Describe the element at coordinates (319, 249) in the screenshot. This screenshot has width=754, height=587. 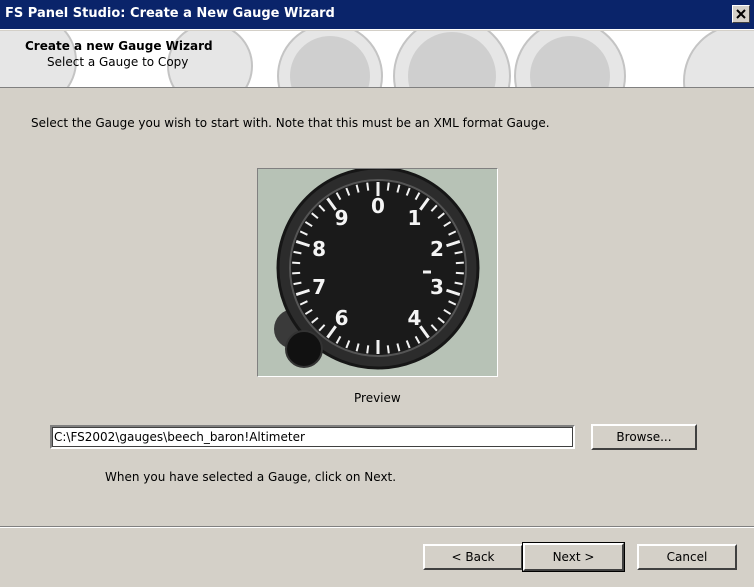
I see `gauge-number: 8` at that location.